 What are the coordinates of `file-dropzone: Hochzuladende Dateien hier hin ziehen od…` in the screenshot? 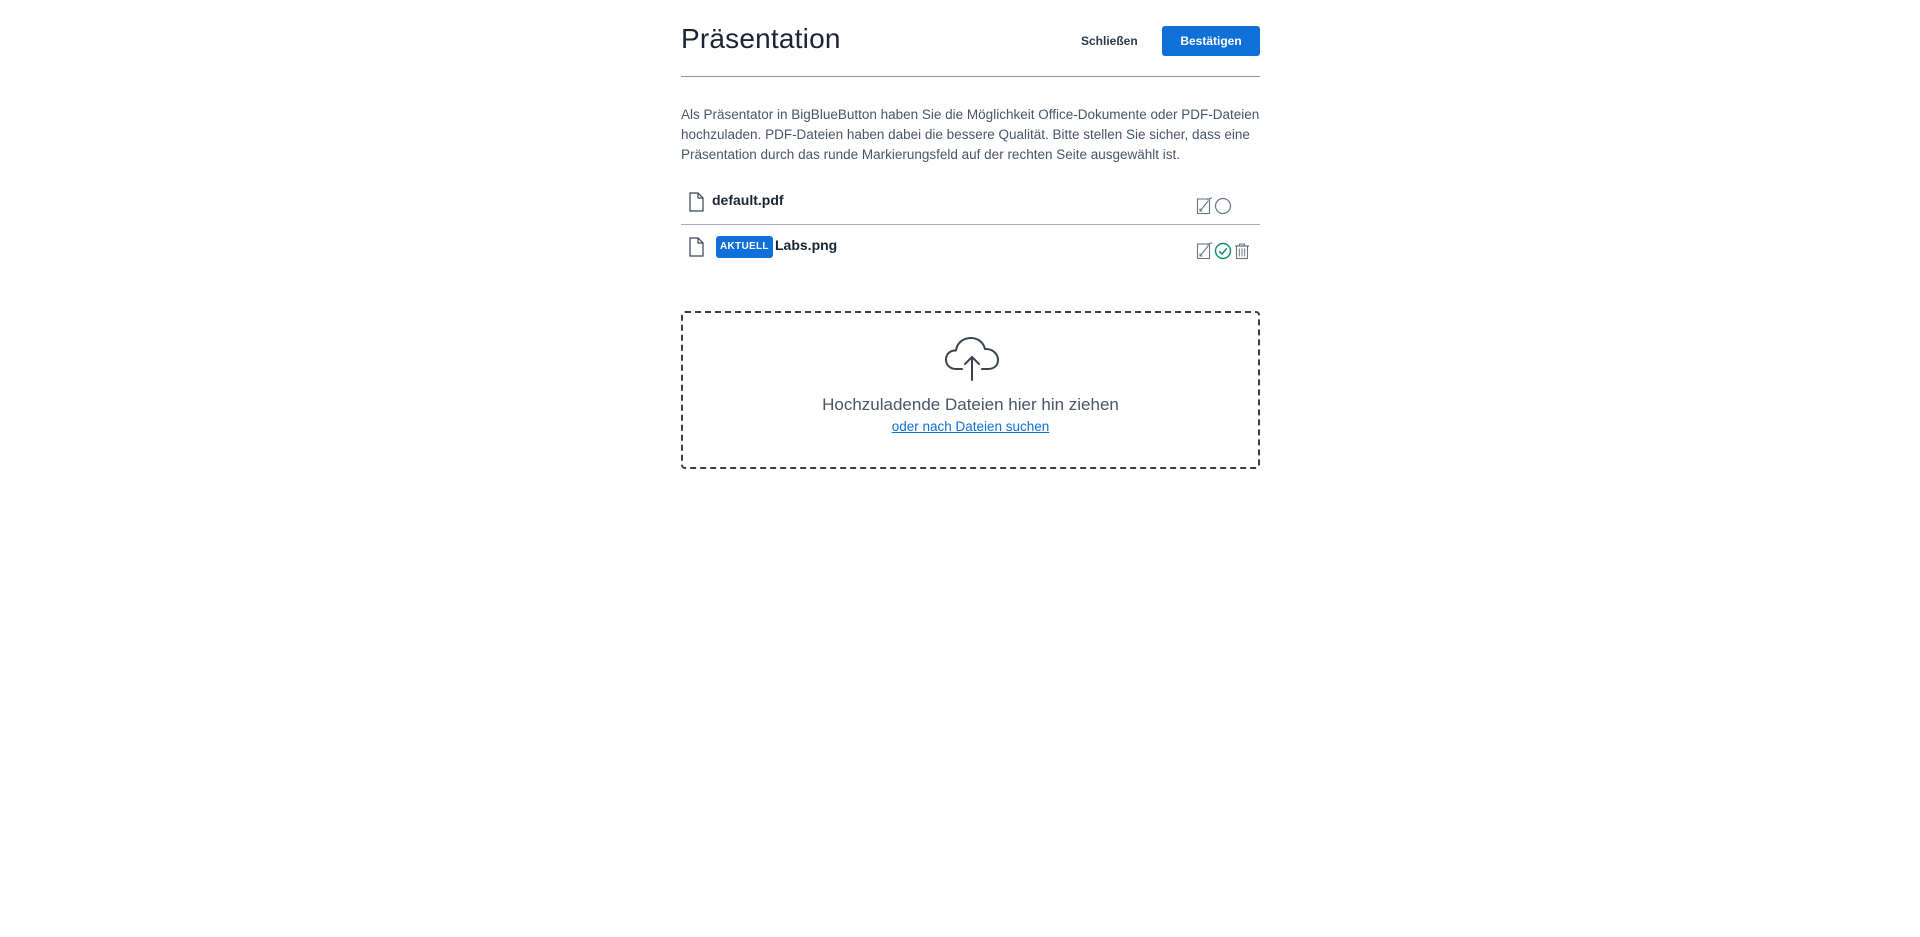 It's located at (970, 390).